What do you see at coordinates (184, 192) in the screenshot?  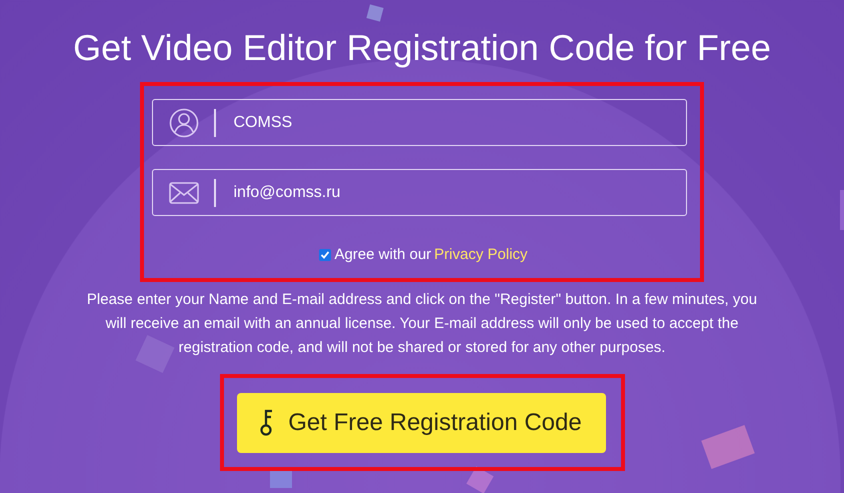 I see `envelope-icon` at bounding box center [184, 192].